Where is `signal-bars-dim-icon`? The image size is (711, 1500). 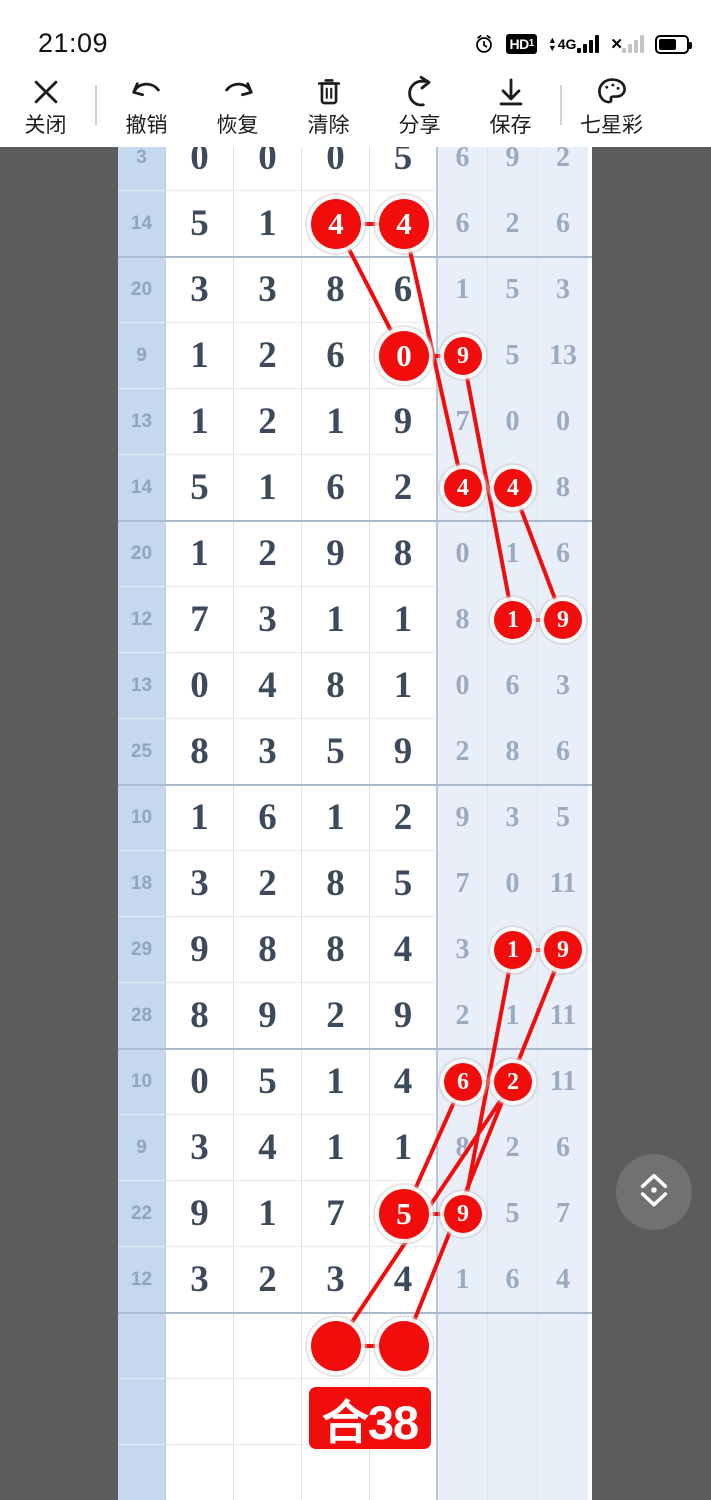 signal-bars-dim-icon is located at coordinates (633, 44).